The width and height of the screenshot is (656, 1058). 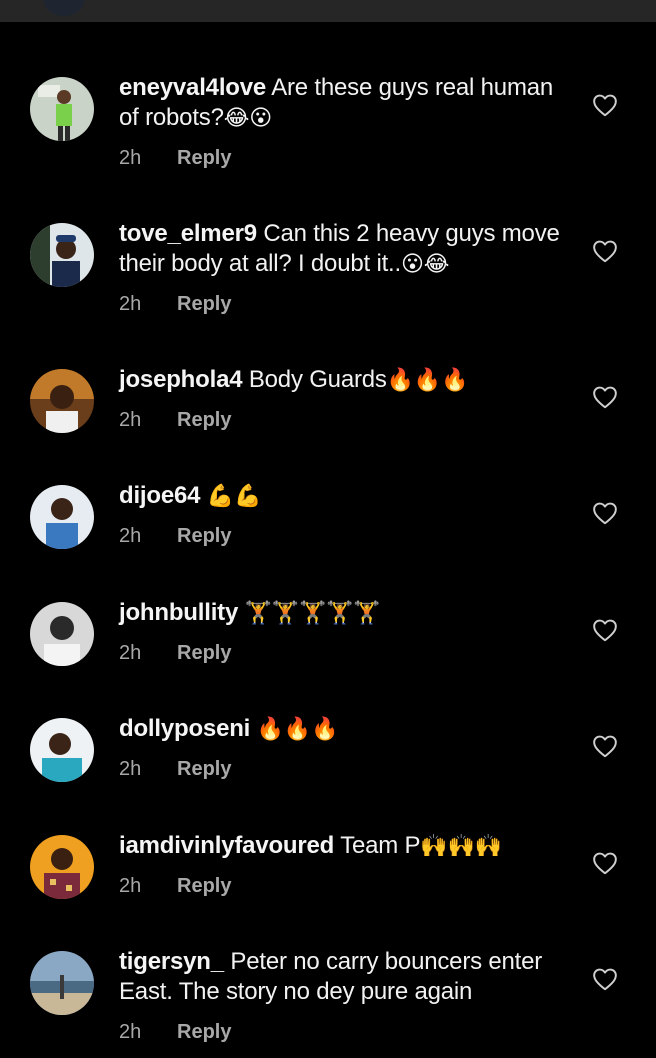 What do you see at coordinates (344, 496) in the screenshot?
I see `comment-body: dijoe64 💪💪` at bounding box center [344, 496].